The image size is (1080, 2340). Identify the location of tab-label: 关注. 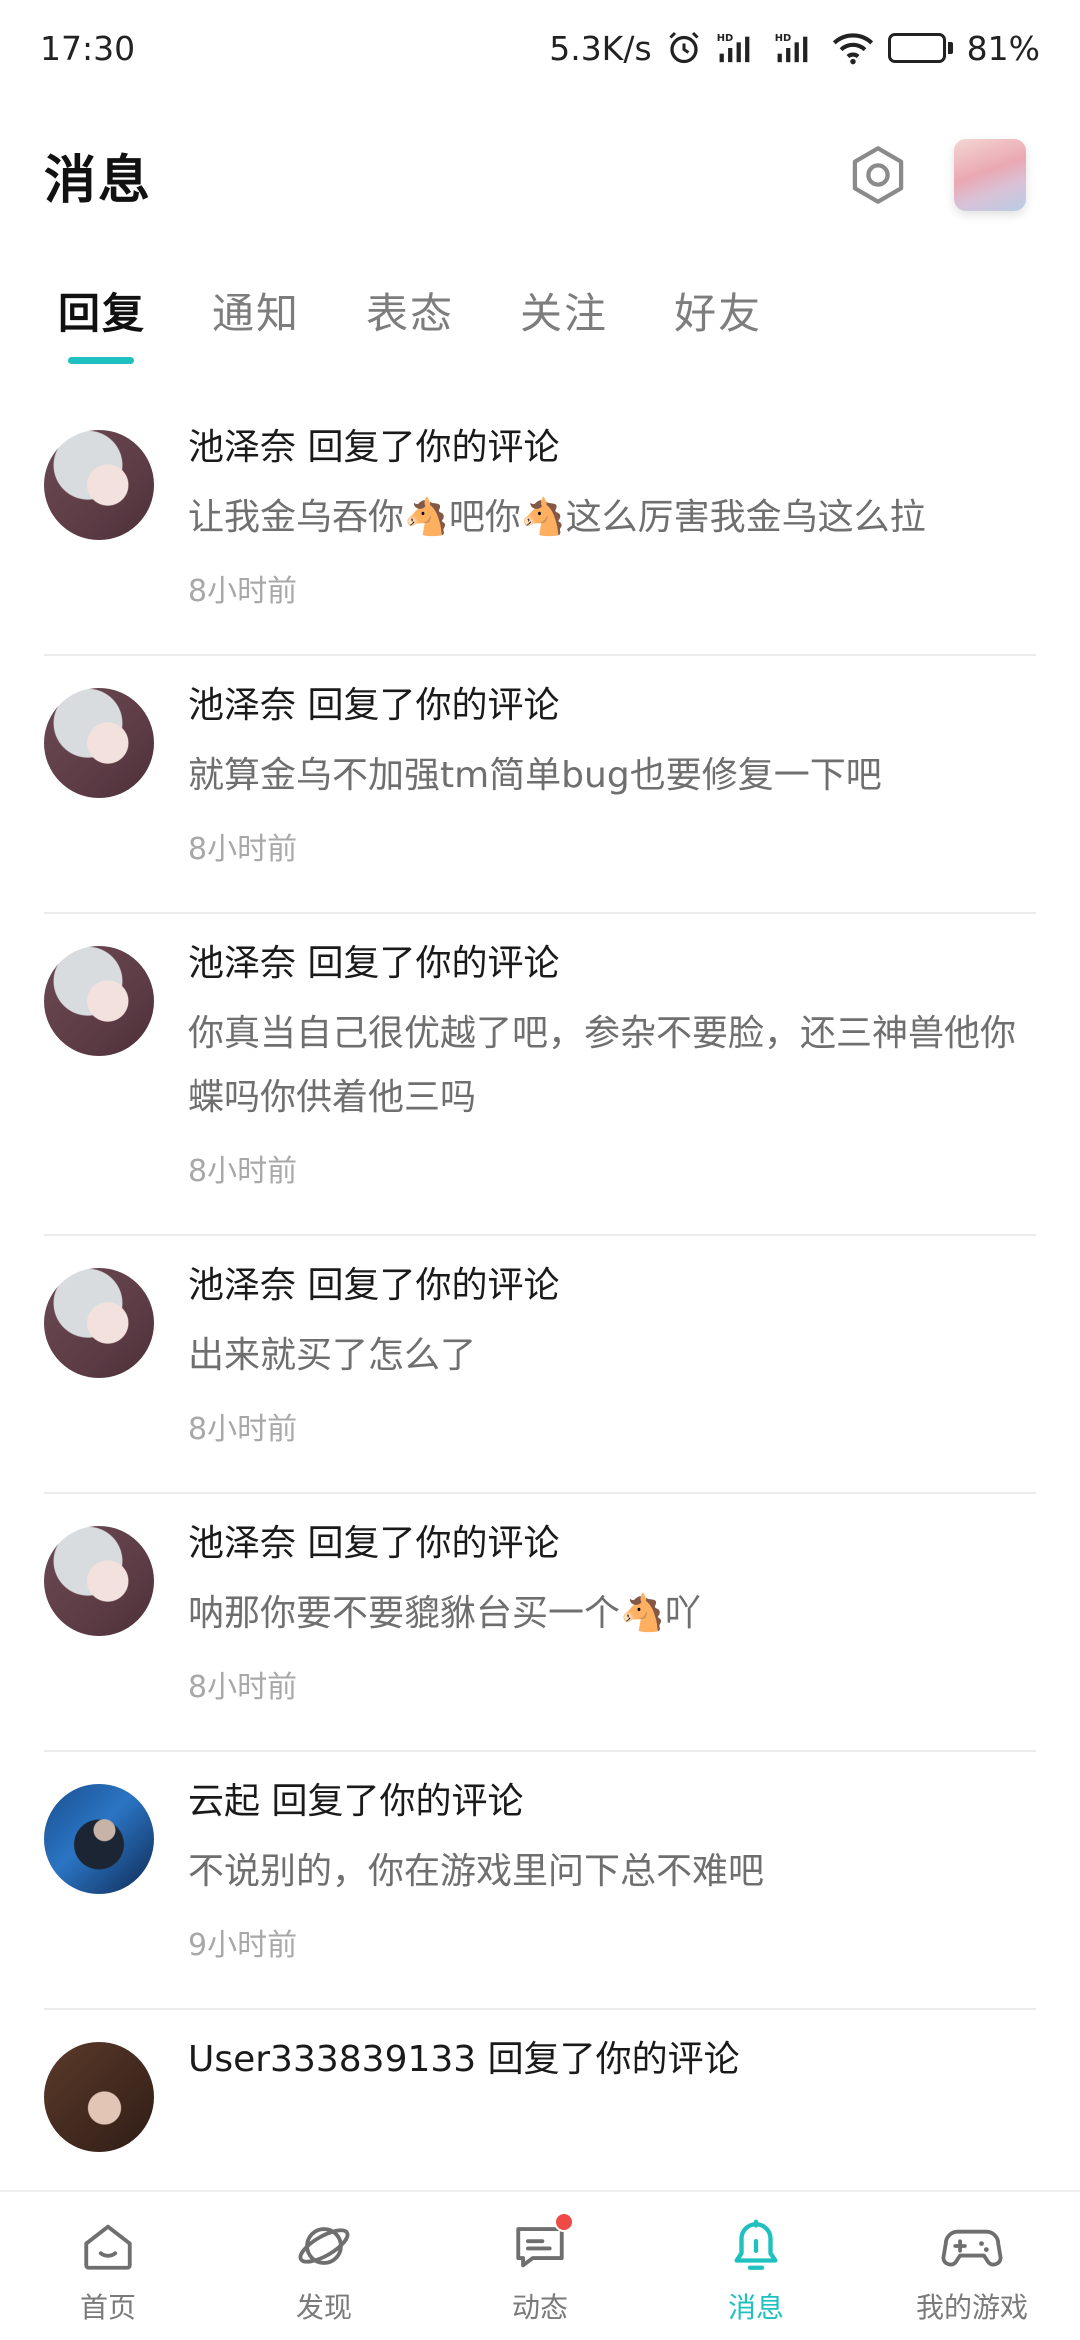
(564, 313).